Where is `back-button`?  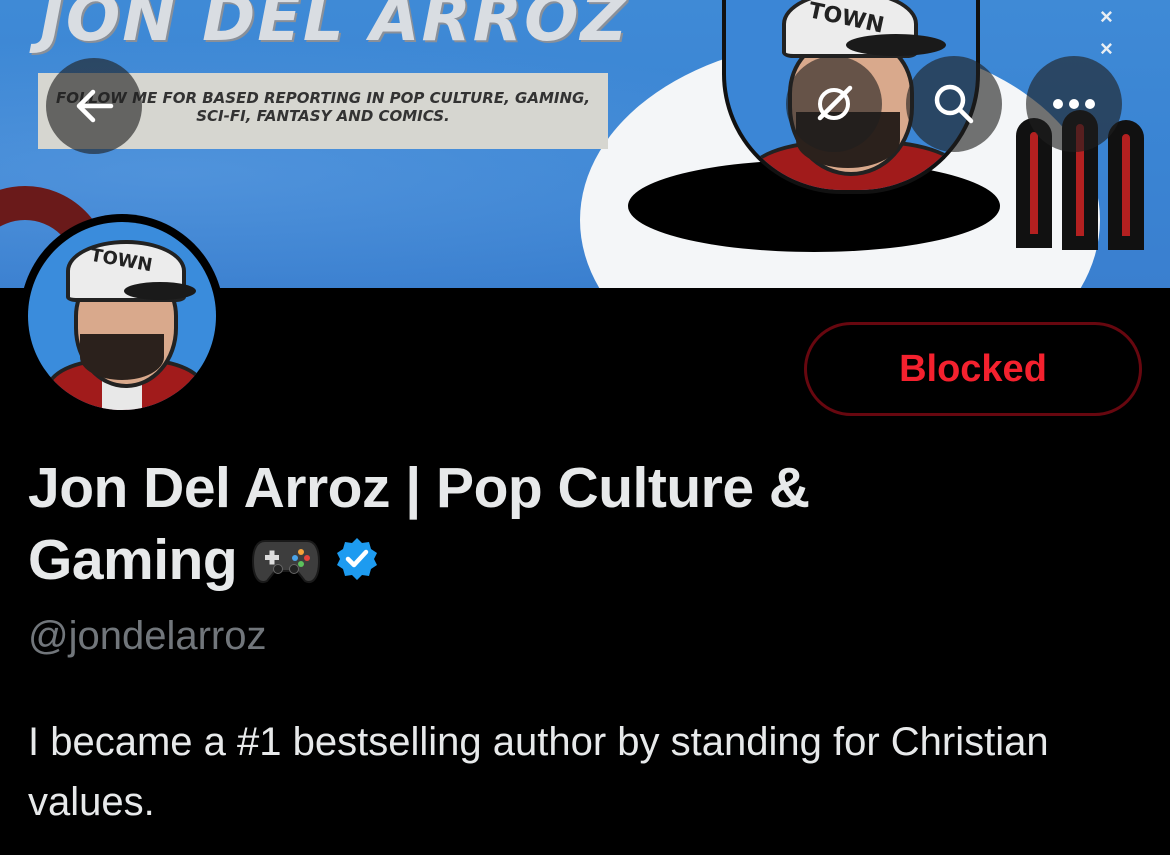 back-button is located at coordinates (94, 106).